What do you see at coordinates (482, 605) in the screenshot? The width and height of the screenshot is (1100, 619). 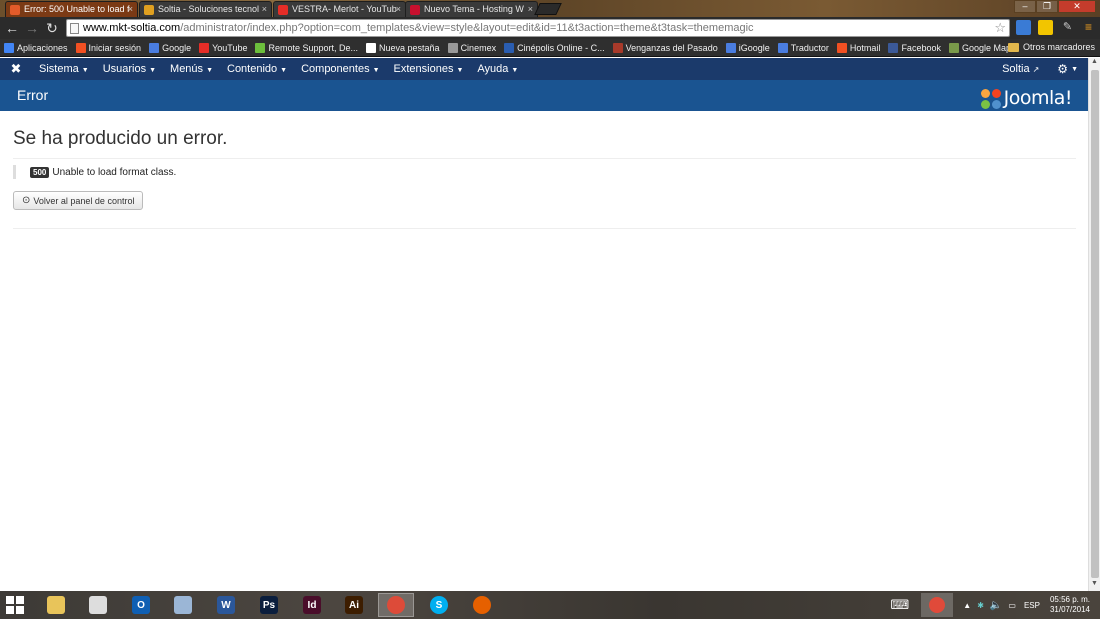 I see `taskbar-app-firefox` at bounding box center [482, 605].